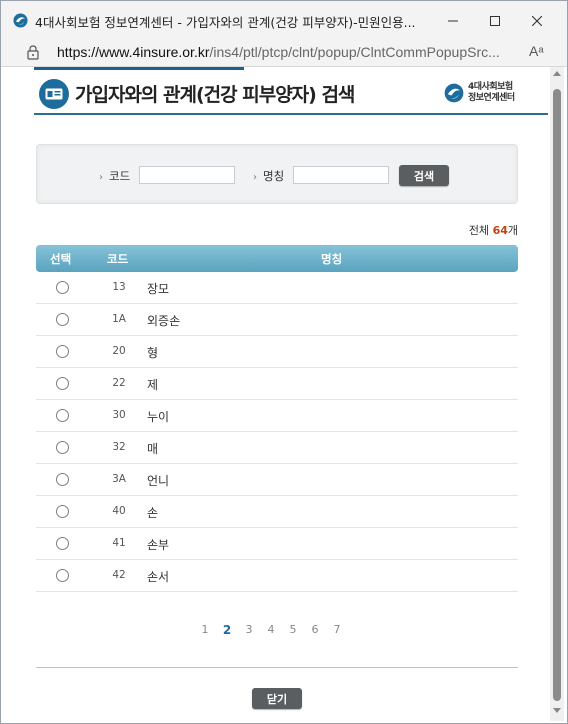  Describe the element at coordinates (20, 20) in the screenshot. I see `site-logo-icon` at that location.